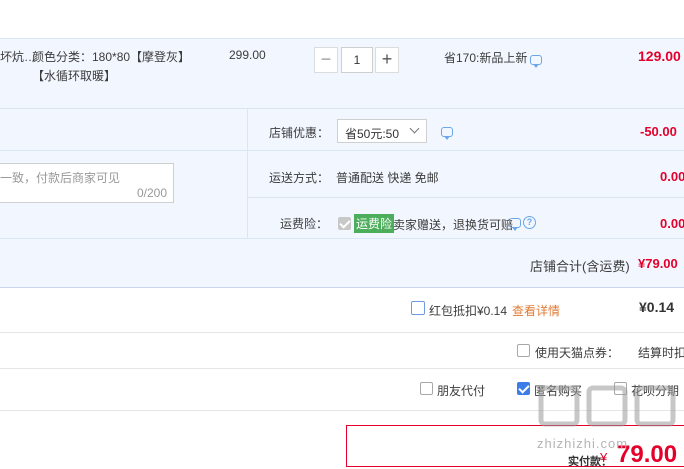 The height and width of the screenshot is (469, 684). What do you see at coordinates (583, 443) in the screenshot?
I see `watermark-text: zhizhizhi.com` at bounding box center [583, 443].